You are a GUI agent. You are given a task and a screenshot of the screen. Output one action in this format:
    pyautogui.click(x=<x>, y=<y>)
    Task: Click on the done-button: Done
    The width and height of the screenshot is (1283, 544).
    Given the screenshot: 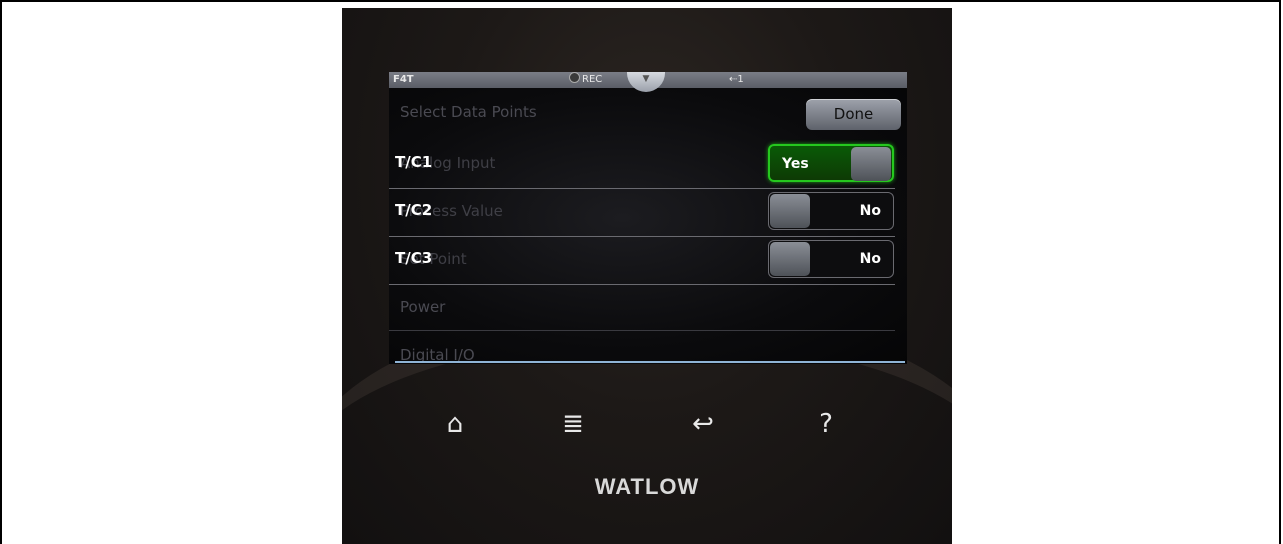 What is the action you would take?
    pyautogui.click(x=853, y=114)
    